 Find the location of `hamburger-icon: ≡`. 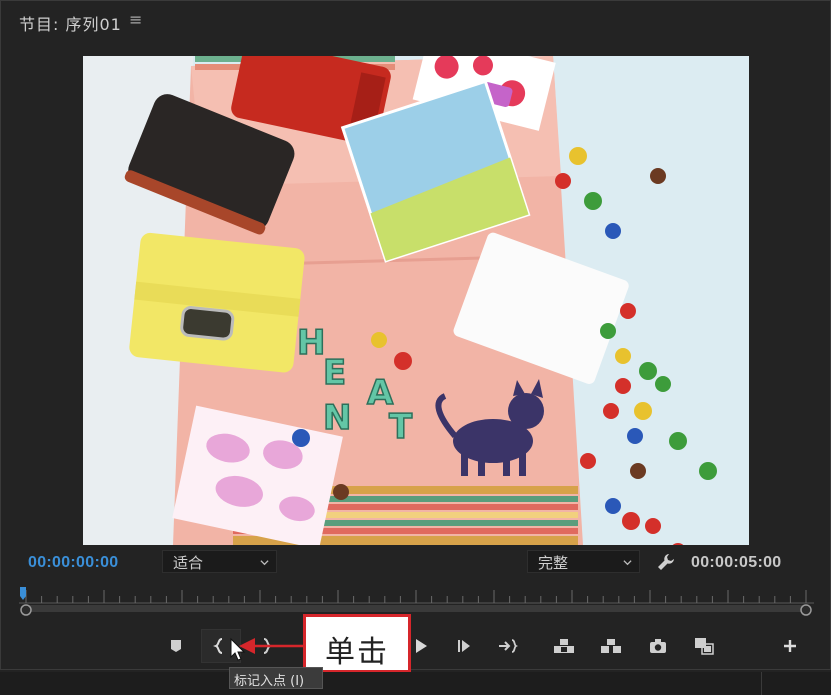

hamburger-icon: ≡ is located at coordinates (135, 19).